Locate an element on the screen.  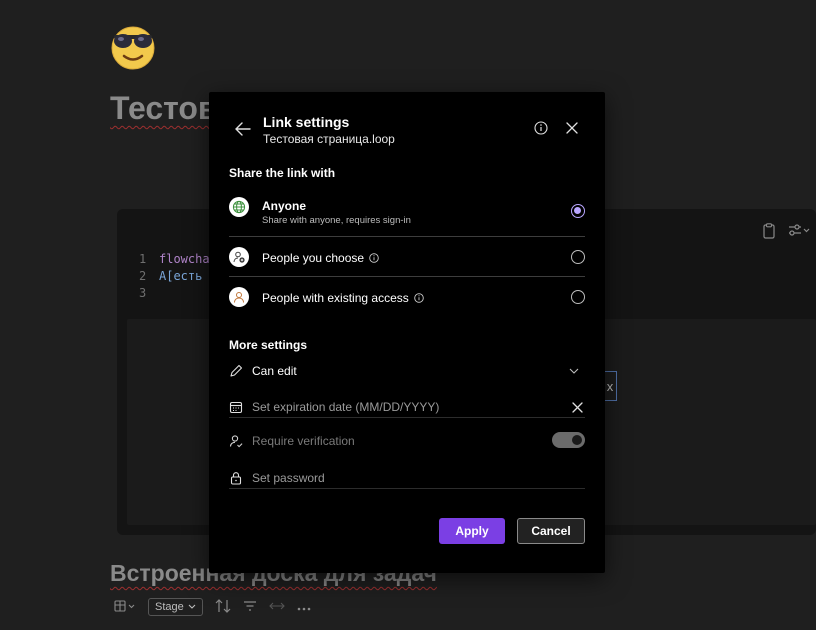
board-toolbar: Stage is located at coordinates (212, 607).